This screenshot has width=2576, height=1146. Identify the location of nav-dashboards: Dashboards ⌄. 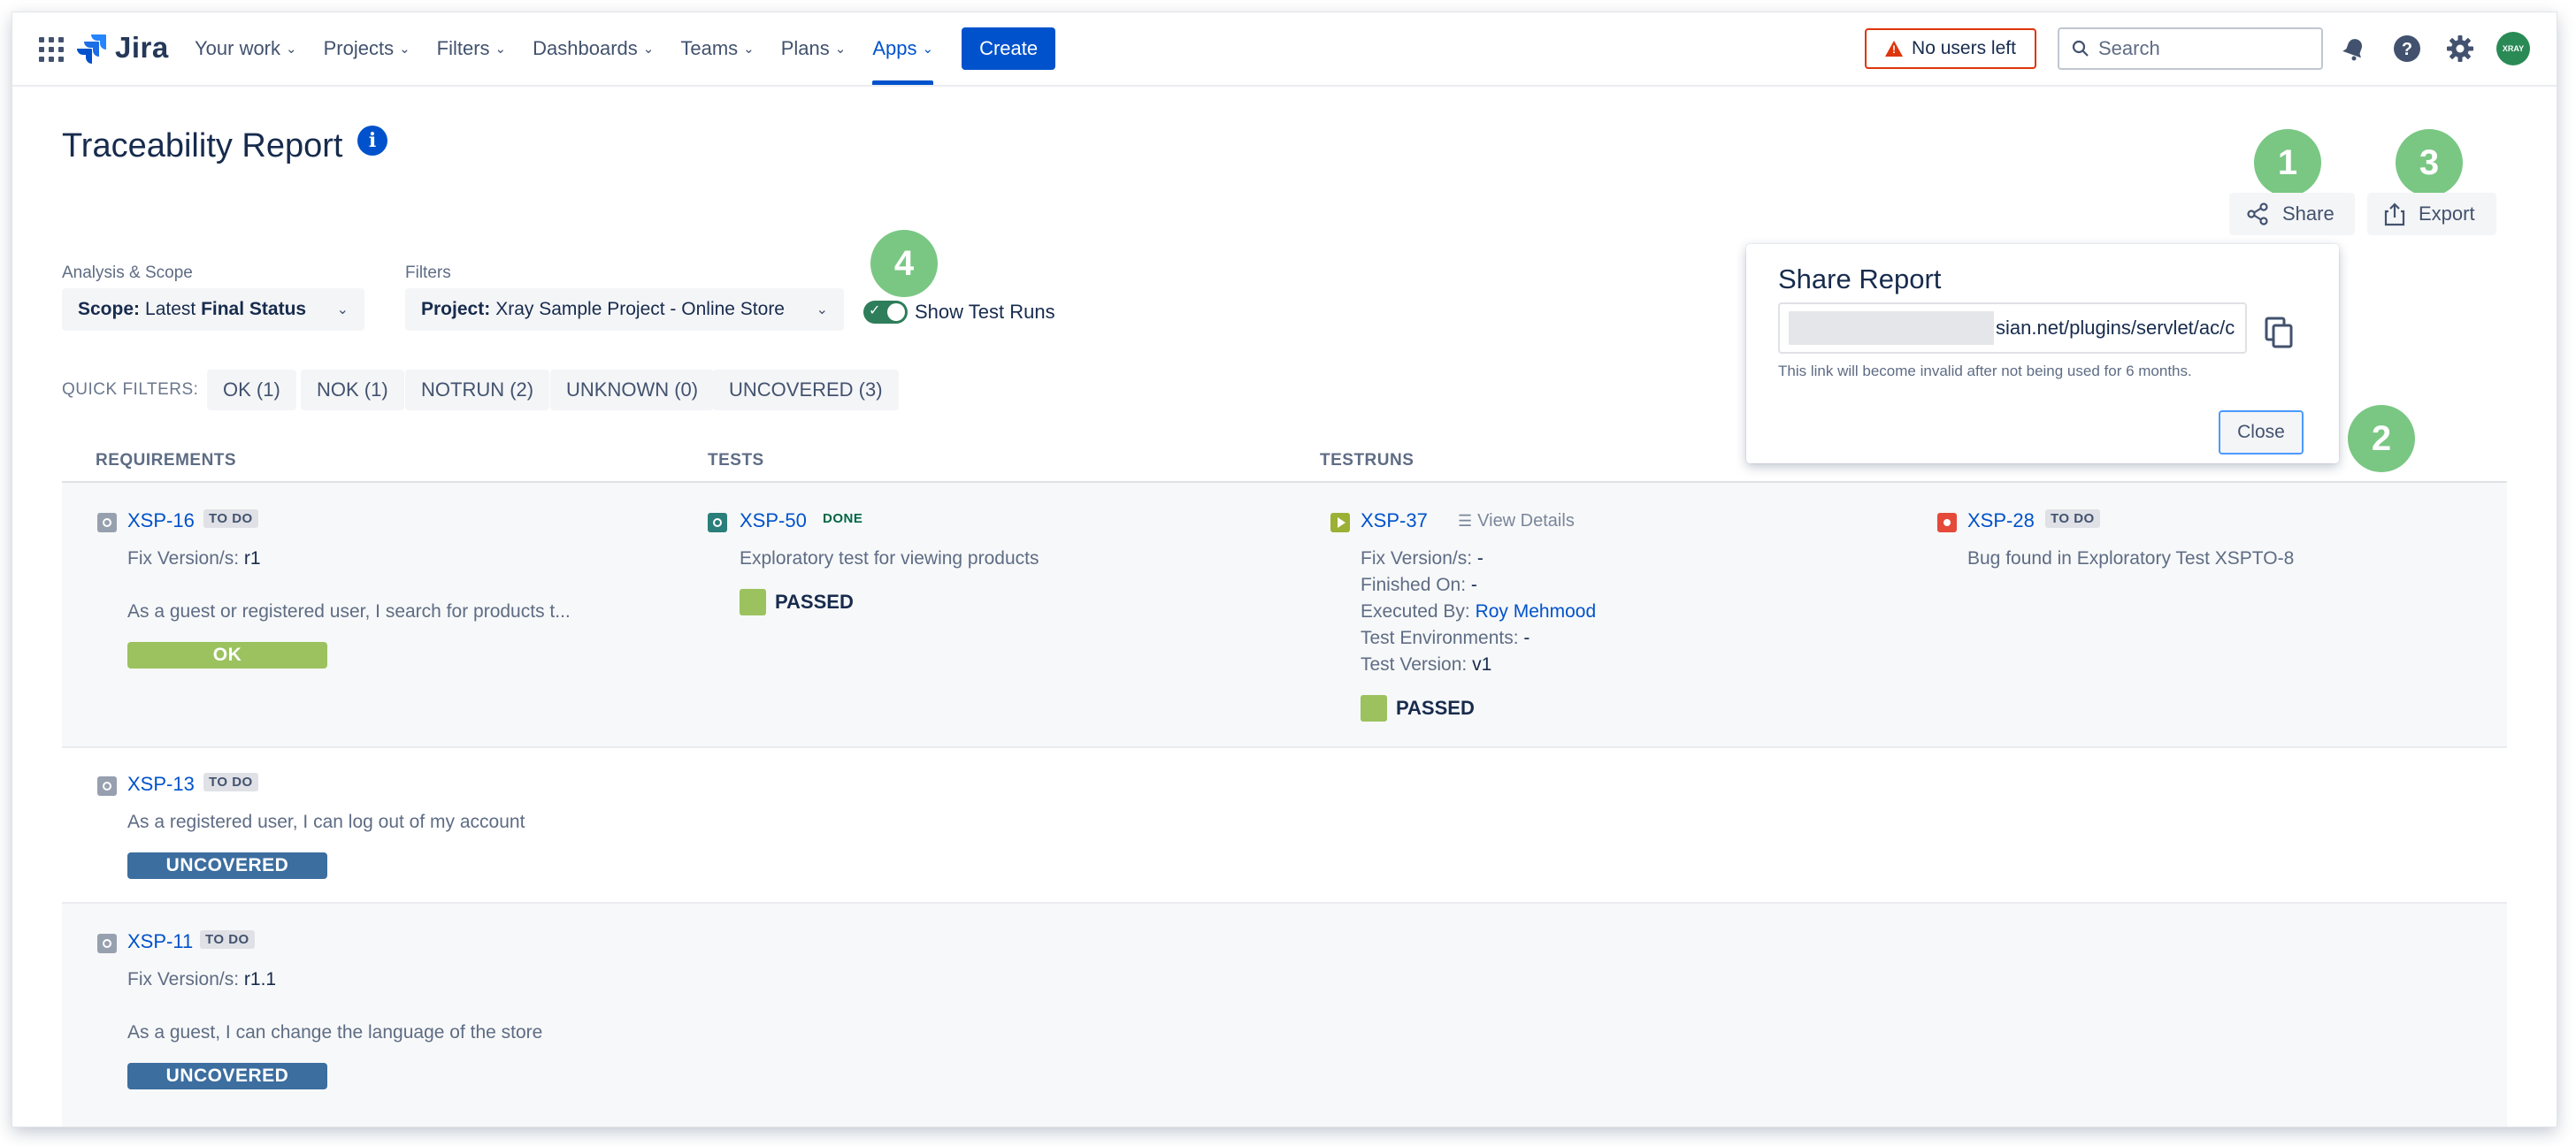
(593, 48).